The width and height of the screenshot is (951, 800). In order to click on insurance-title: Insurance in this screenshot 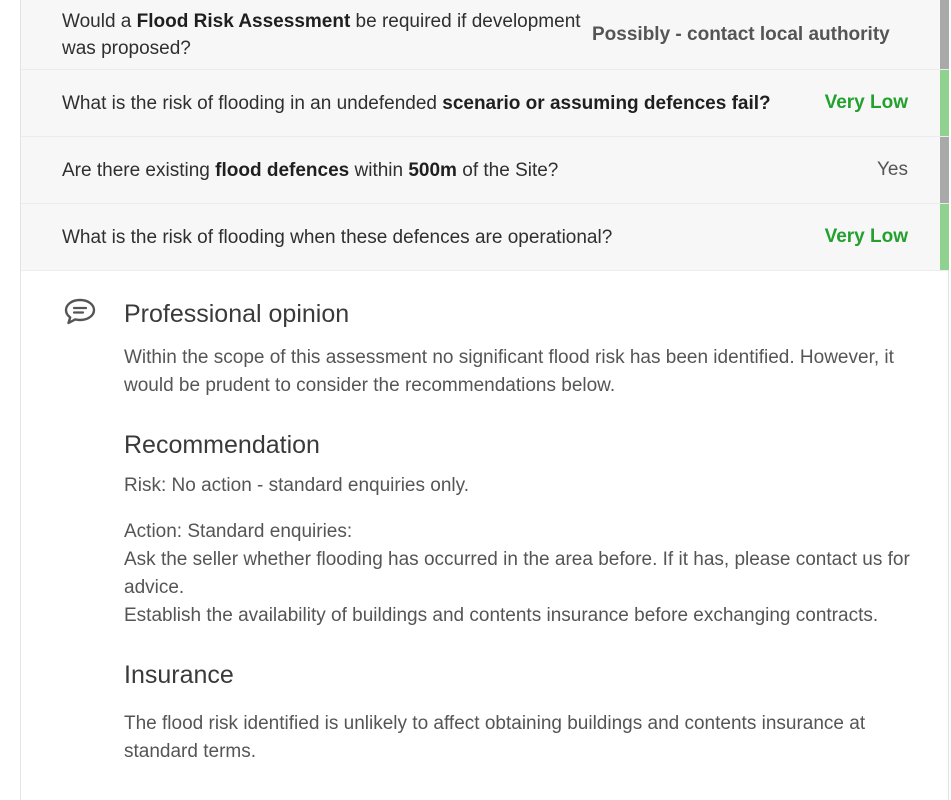, I will do `click(179, 675)`.